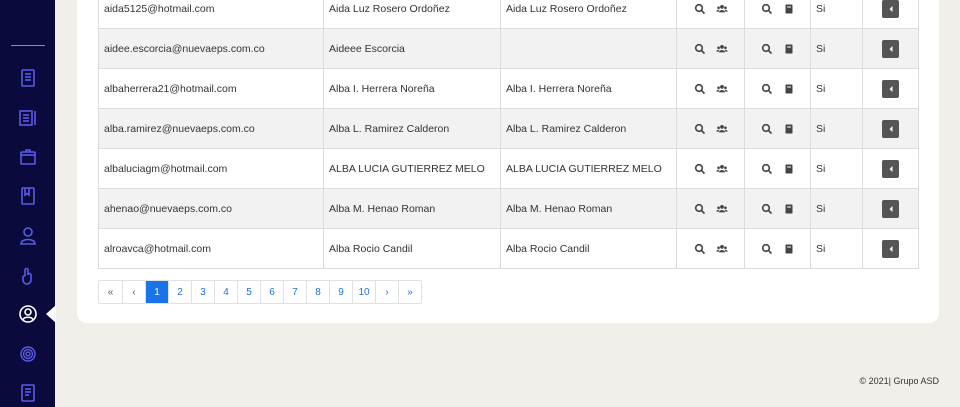 Image resolution: width=960 pixels, height=407 pixels. What do you see at coordinates (28, 118) in the screenshot?
I see `list-icon` at bounding box center [28, 118].